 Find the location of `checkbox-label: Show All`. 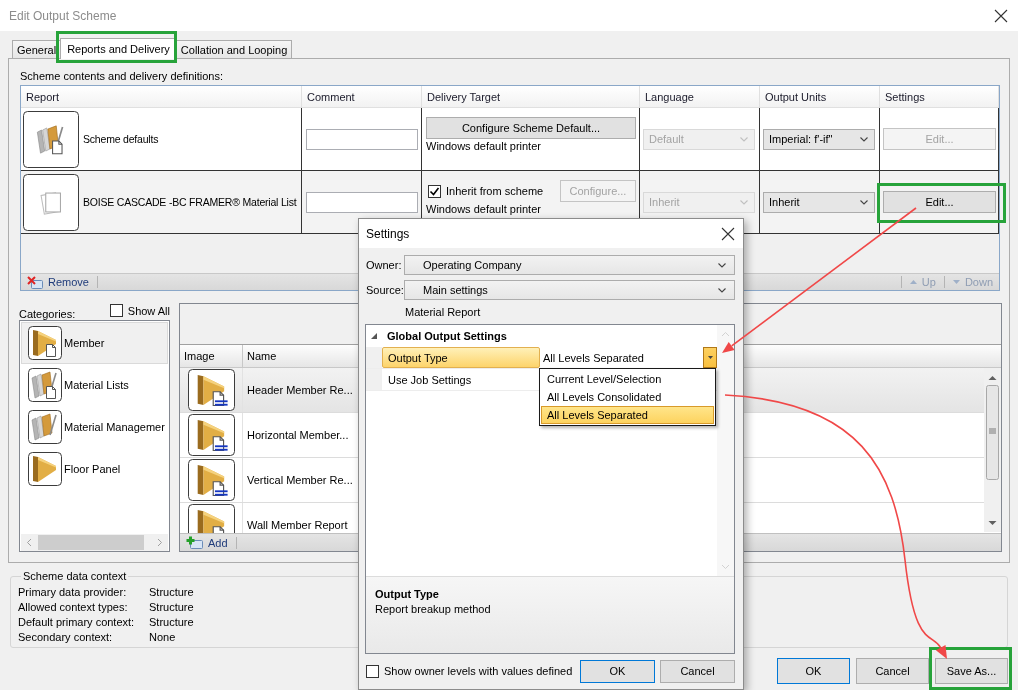

checkbox-label: Show All is located at coordinates (148, 310).